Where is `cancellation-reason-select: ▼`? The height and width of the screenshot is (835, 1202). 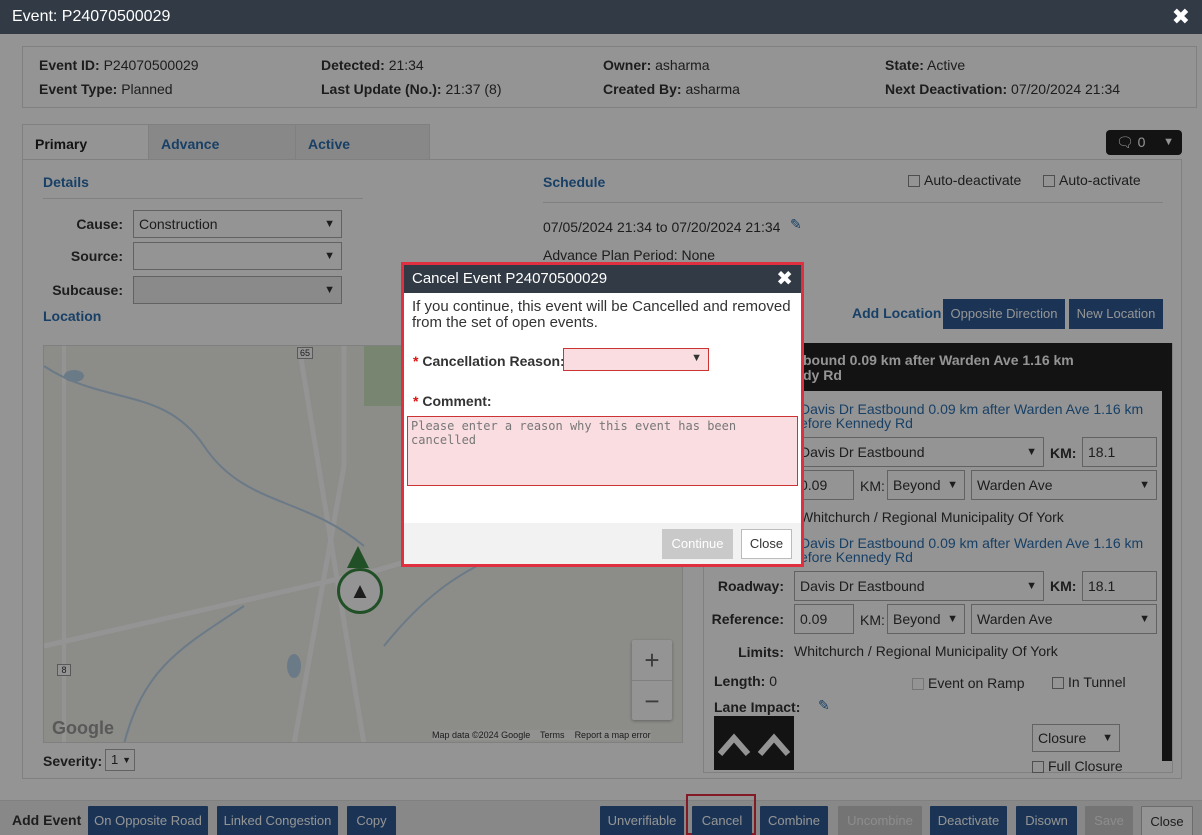 cancellation-reason-select: ▼ is located at coordinates (636, 359).